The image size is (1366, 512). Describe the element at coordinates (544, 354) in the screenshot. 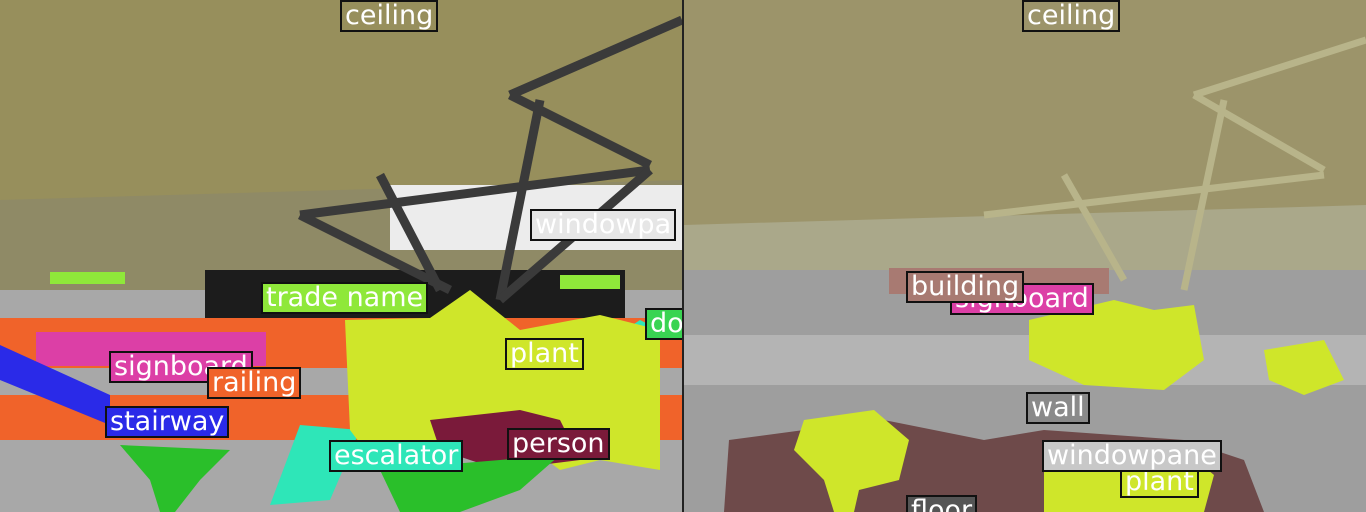

I see `label-plant: plant` at that location.